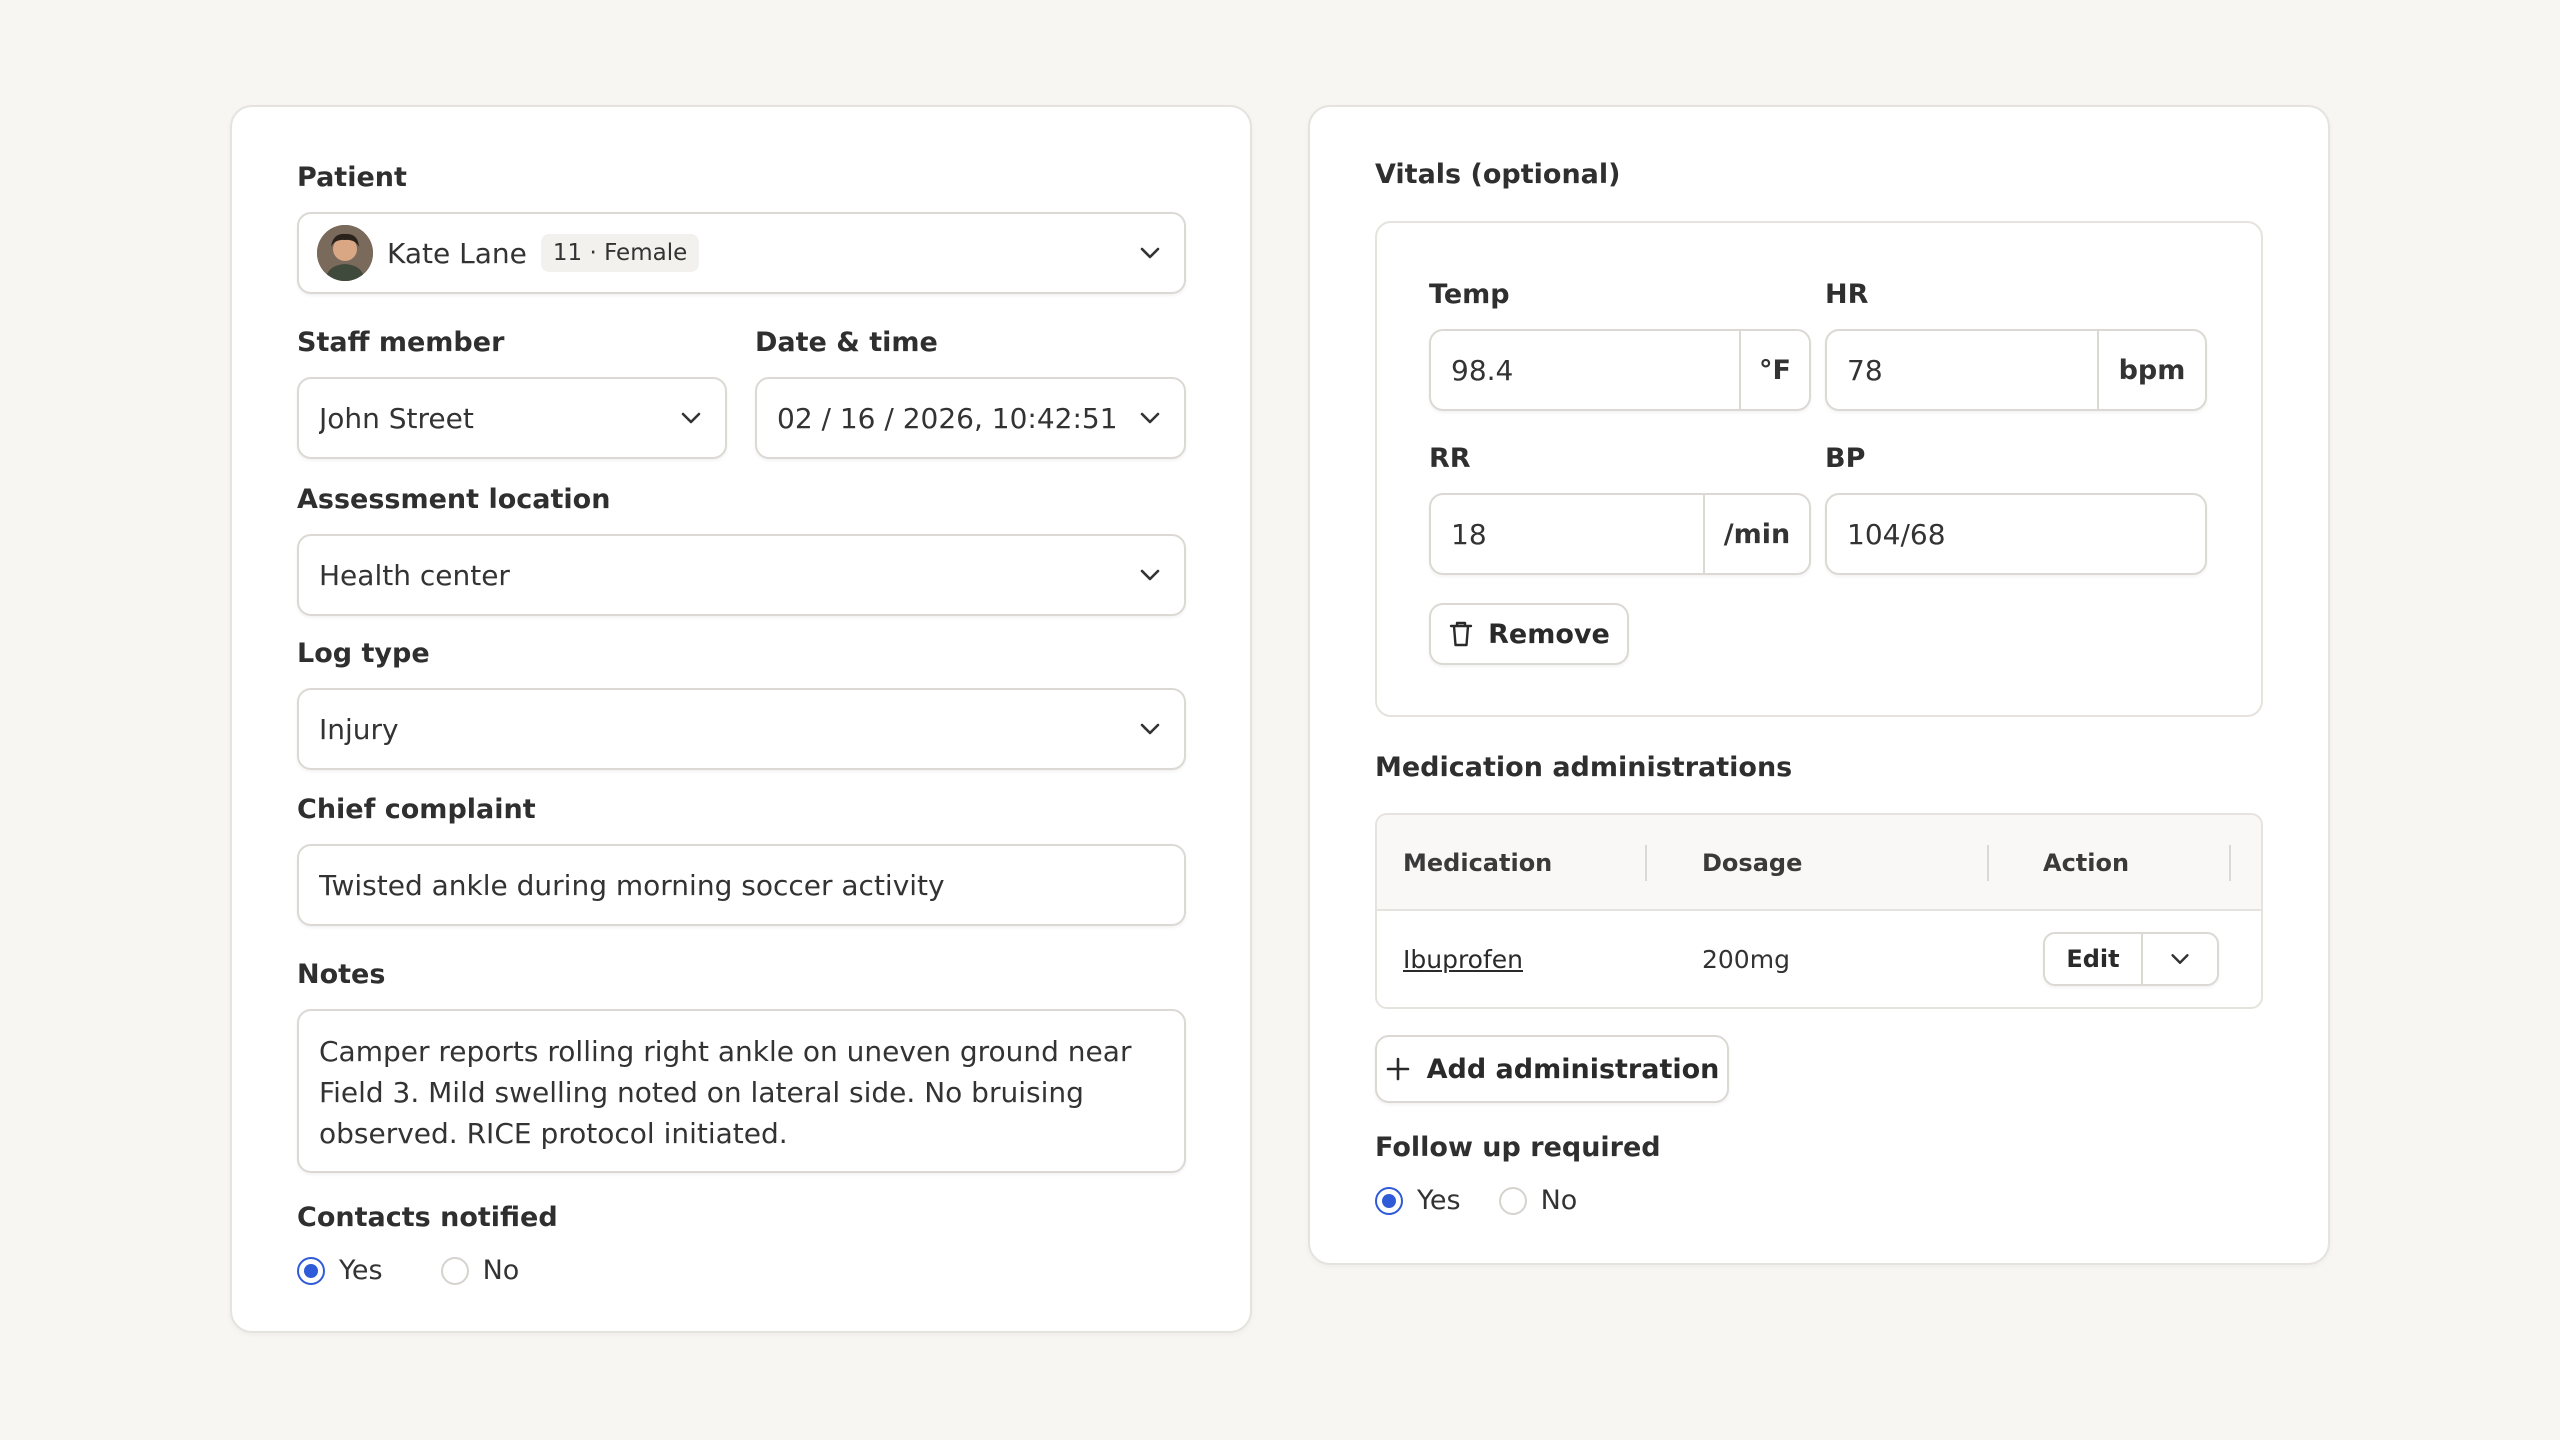 The width and height of the screenshot is (2560, 1440). I want to click on hr-input: 78 bpm, so click(2016, 370).